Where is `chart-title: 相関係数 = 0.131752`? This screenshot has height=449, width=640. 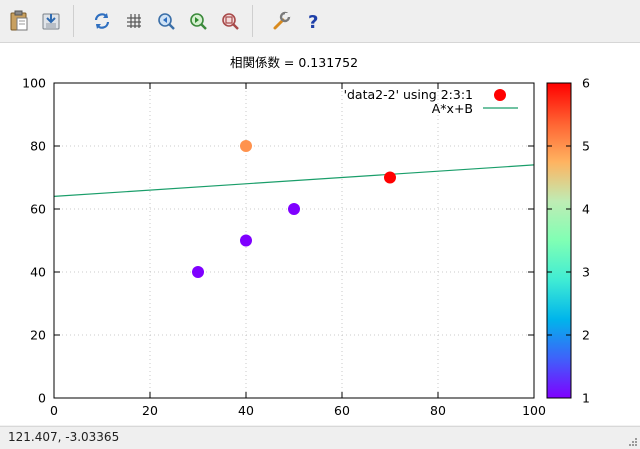 chart-title: 相関係数 = 0.131752 is located at coordinates (294, 62).